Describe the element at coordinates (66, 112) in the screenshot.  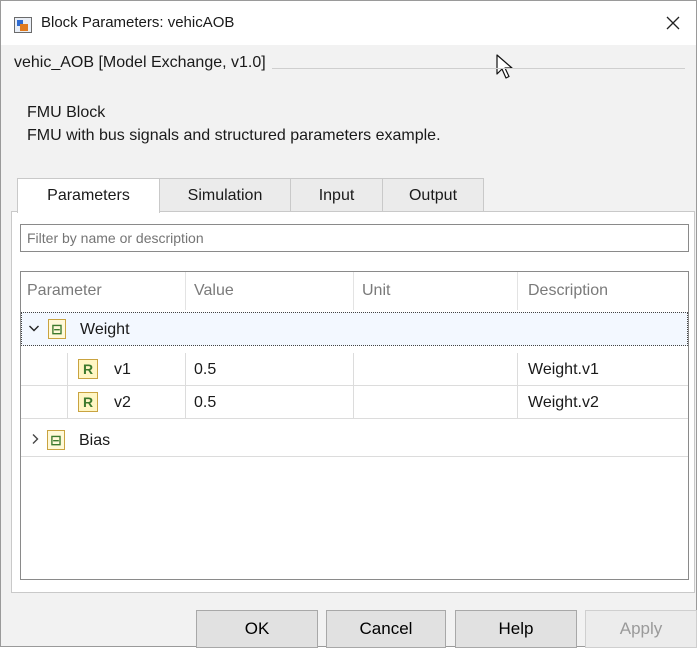
I see `block-type-label: FMU Block` at that location.